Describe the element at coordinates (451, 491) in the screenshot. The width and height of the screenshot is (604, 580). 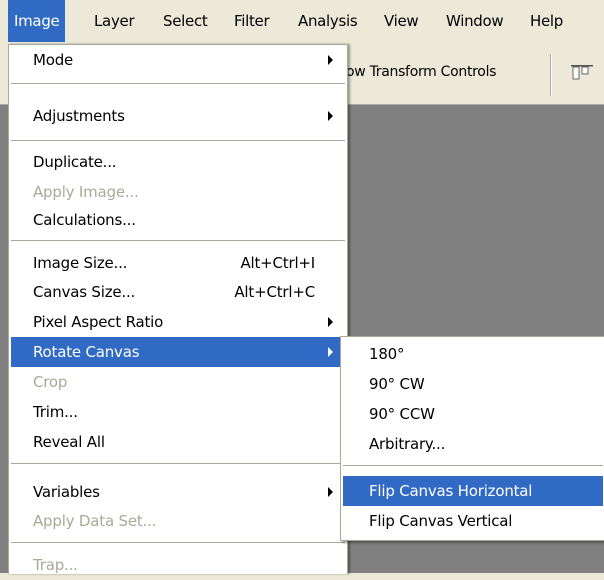
I see `menu-item-label: Flip Canvas Horizontal` at that location.